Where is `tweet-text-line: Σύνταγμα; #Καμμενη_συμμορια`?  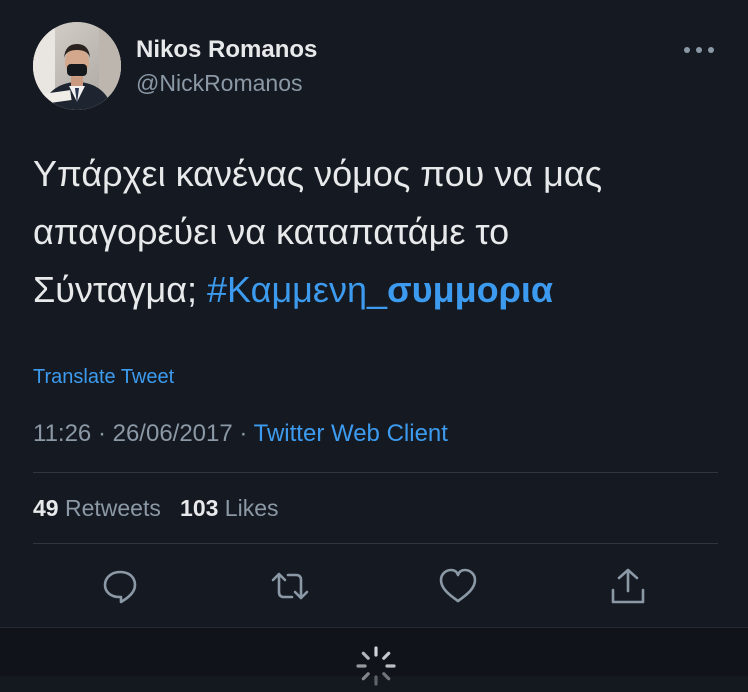 tweet-text-line: Σύνταγμα; #Καμμενη_συμμορια is located at coordinates (373, 290).